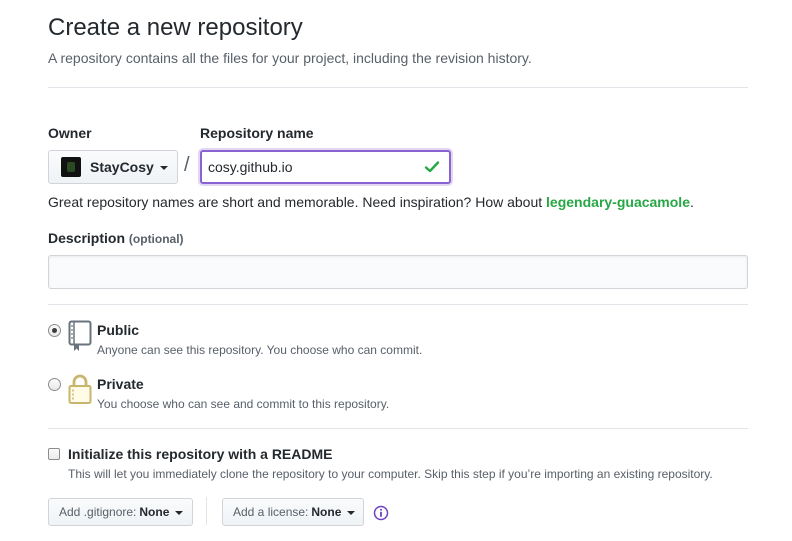 The image size is (792, 541). Describe the element at coordinates (54, 454) in the screenshot. I see `init-readme-checkbox` at that location.